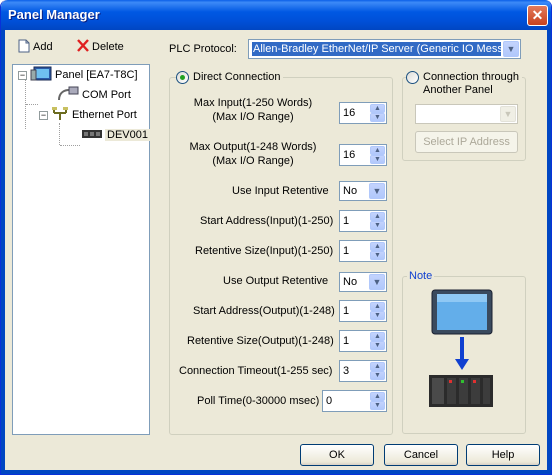 Image resolution: width=552 pixels, height=475 pixels. What do you see at coordinates (537, 15) in the screenshot?
I see `close-button: ✕` at bounding box center [537, 15].